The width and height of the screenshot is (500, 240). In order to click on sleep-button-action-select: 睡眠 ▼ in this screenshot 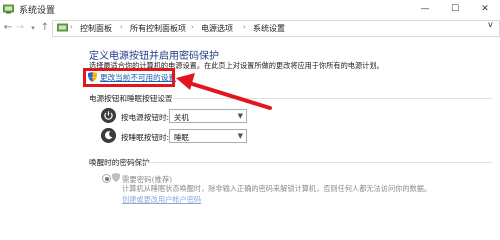, I will do `click(208, 136)`.